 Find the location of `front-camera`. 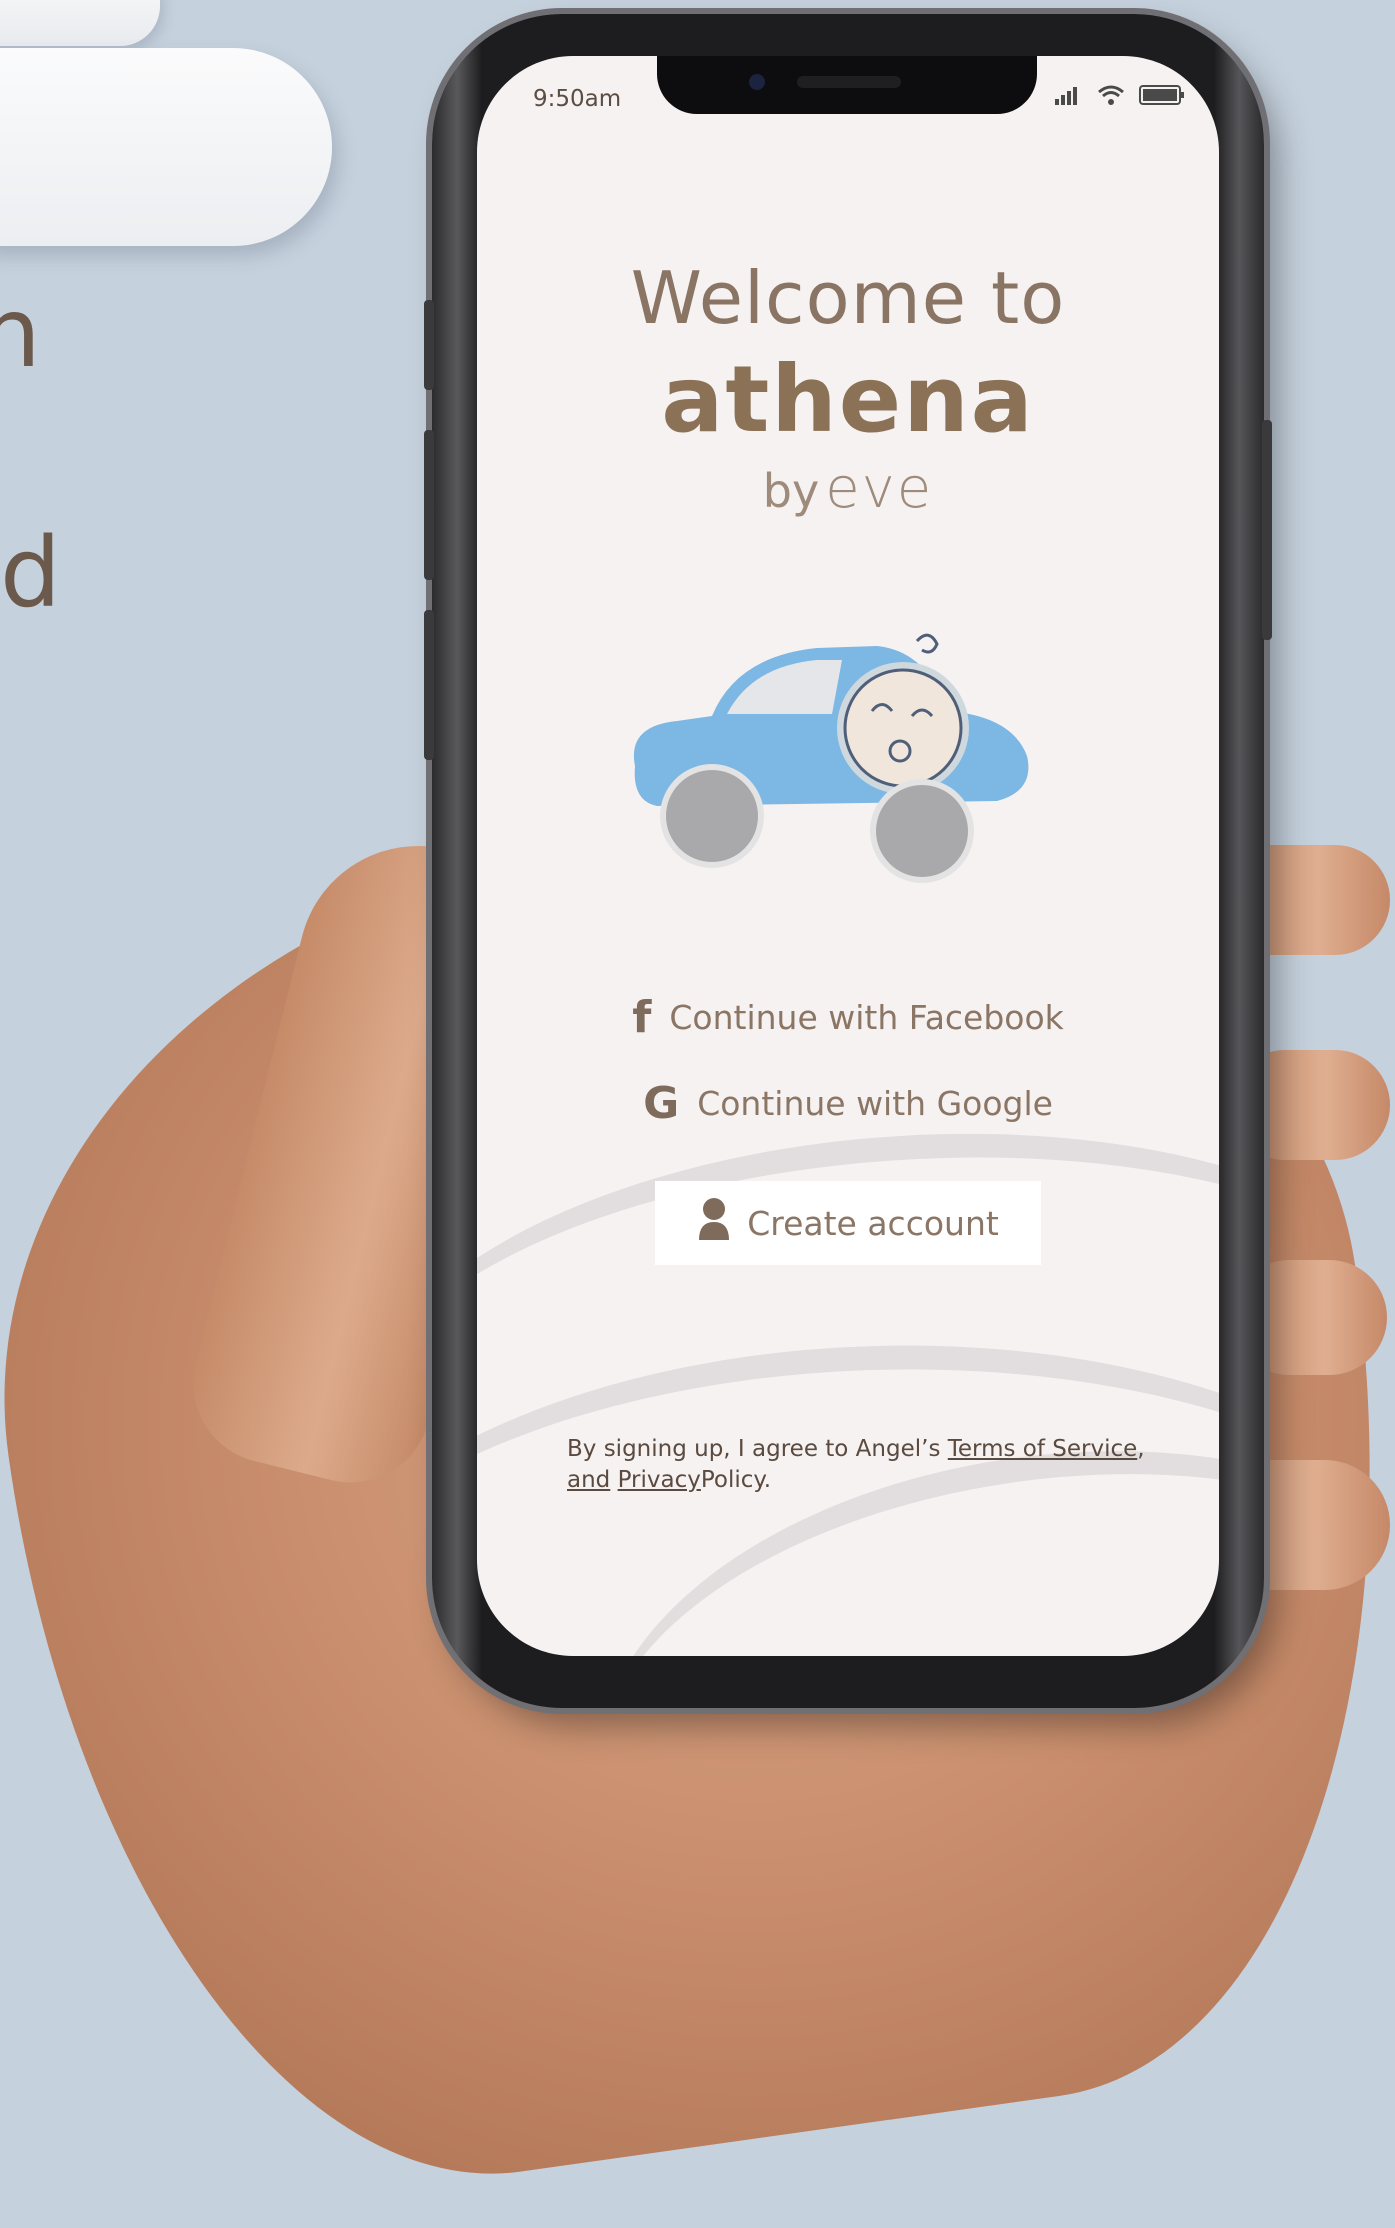

front-camera is located at coordinates (757, 82).